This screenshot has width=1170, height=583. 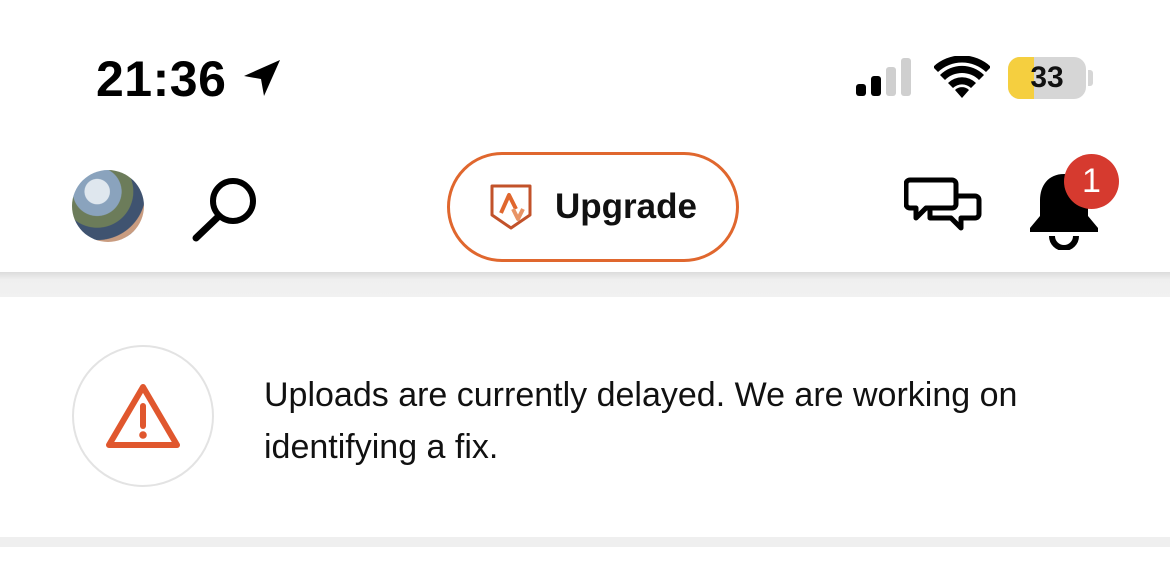 I want to click on upgrade-button: Upgrade, so click(x=593, y=207).